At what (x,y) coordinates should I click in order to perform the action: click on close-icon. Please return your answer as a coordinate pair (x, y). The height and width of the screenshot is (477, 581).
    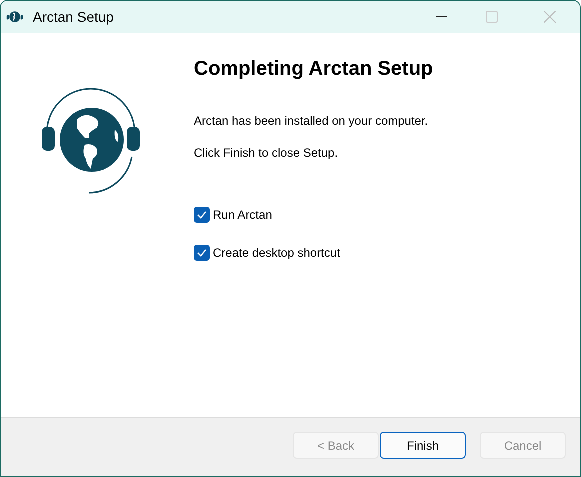
    Looking at the image, I should click on (550, 17).